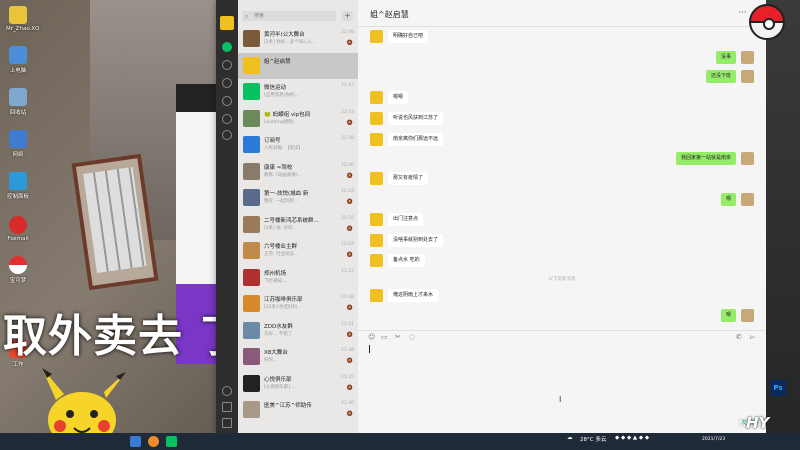 The image size is (800, 450). What do you see at coordinates (298, 39) in the screenshot?
I see `chat-list-item: 黄河半(公大舞台 [2条] 你好...多个同心入... 22:48 🔕` at bounding box center [298, 39].